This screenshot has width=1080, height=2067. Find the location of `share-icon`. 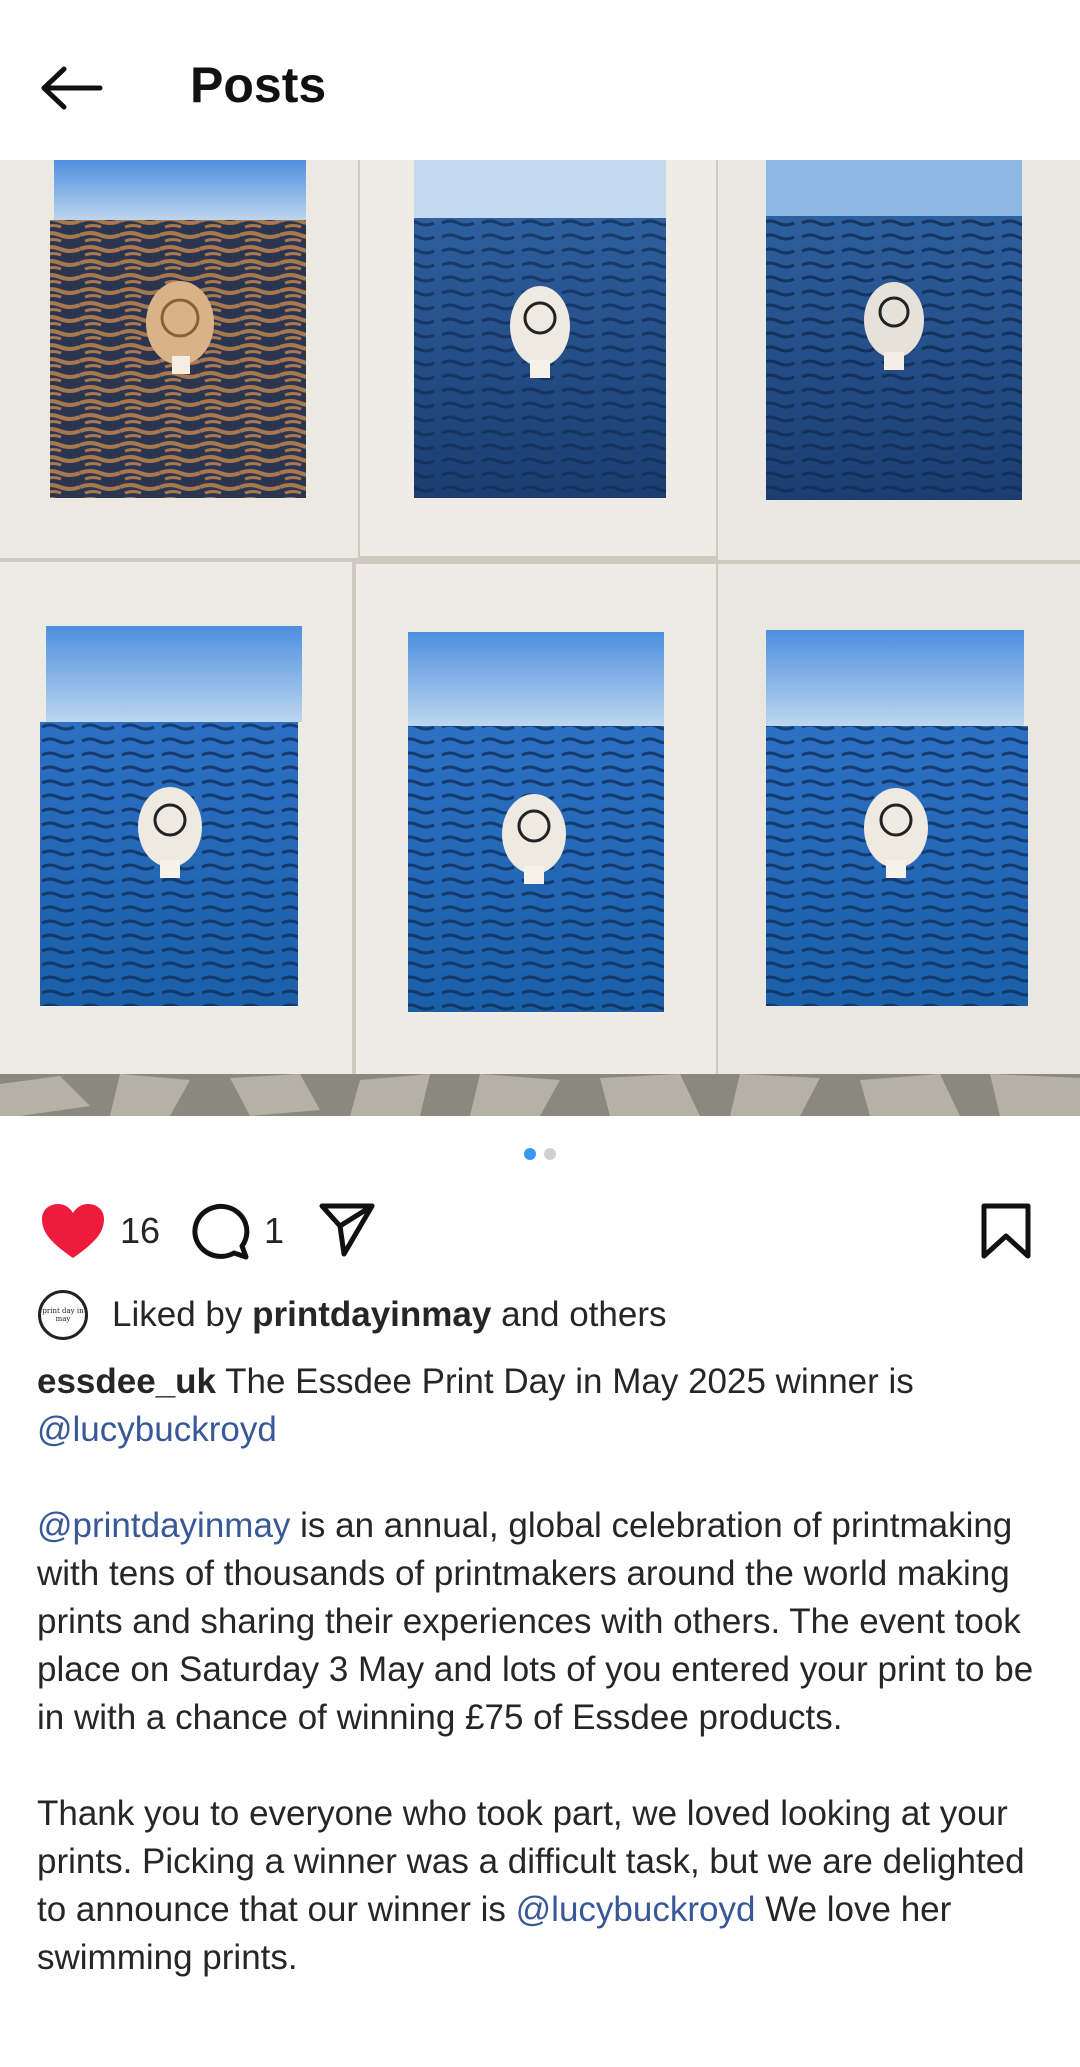

share-icon is located at coordinates (347, 1230).